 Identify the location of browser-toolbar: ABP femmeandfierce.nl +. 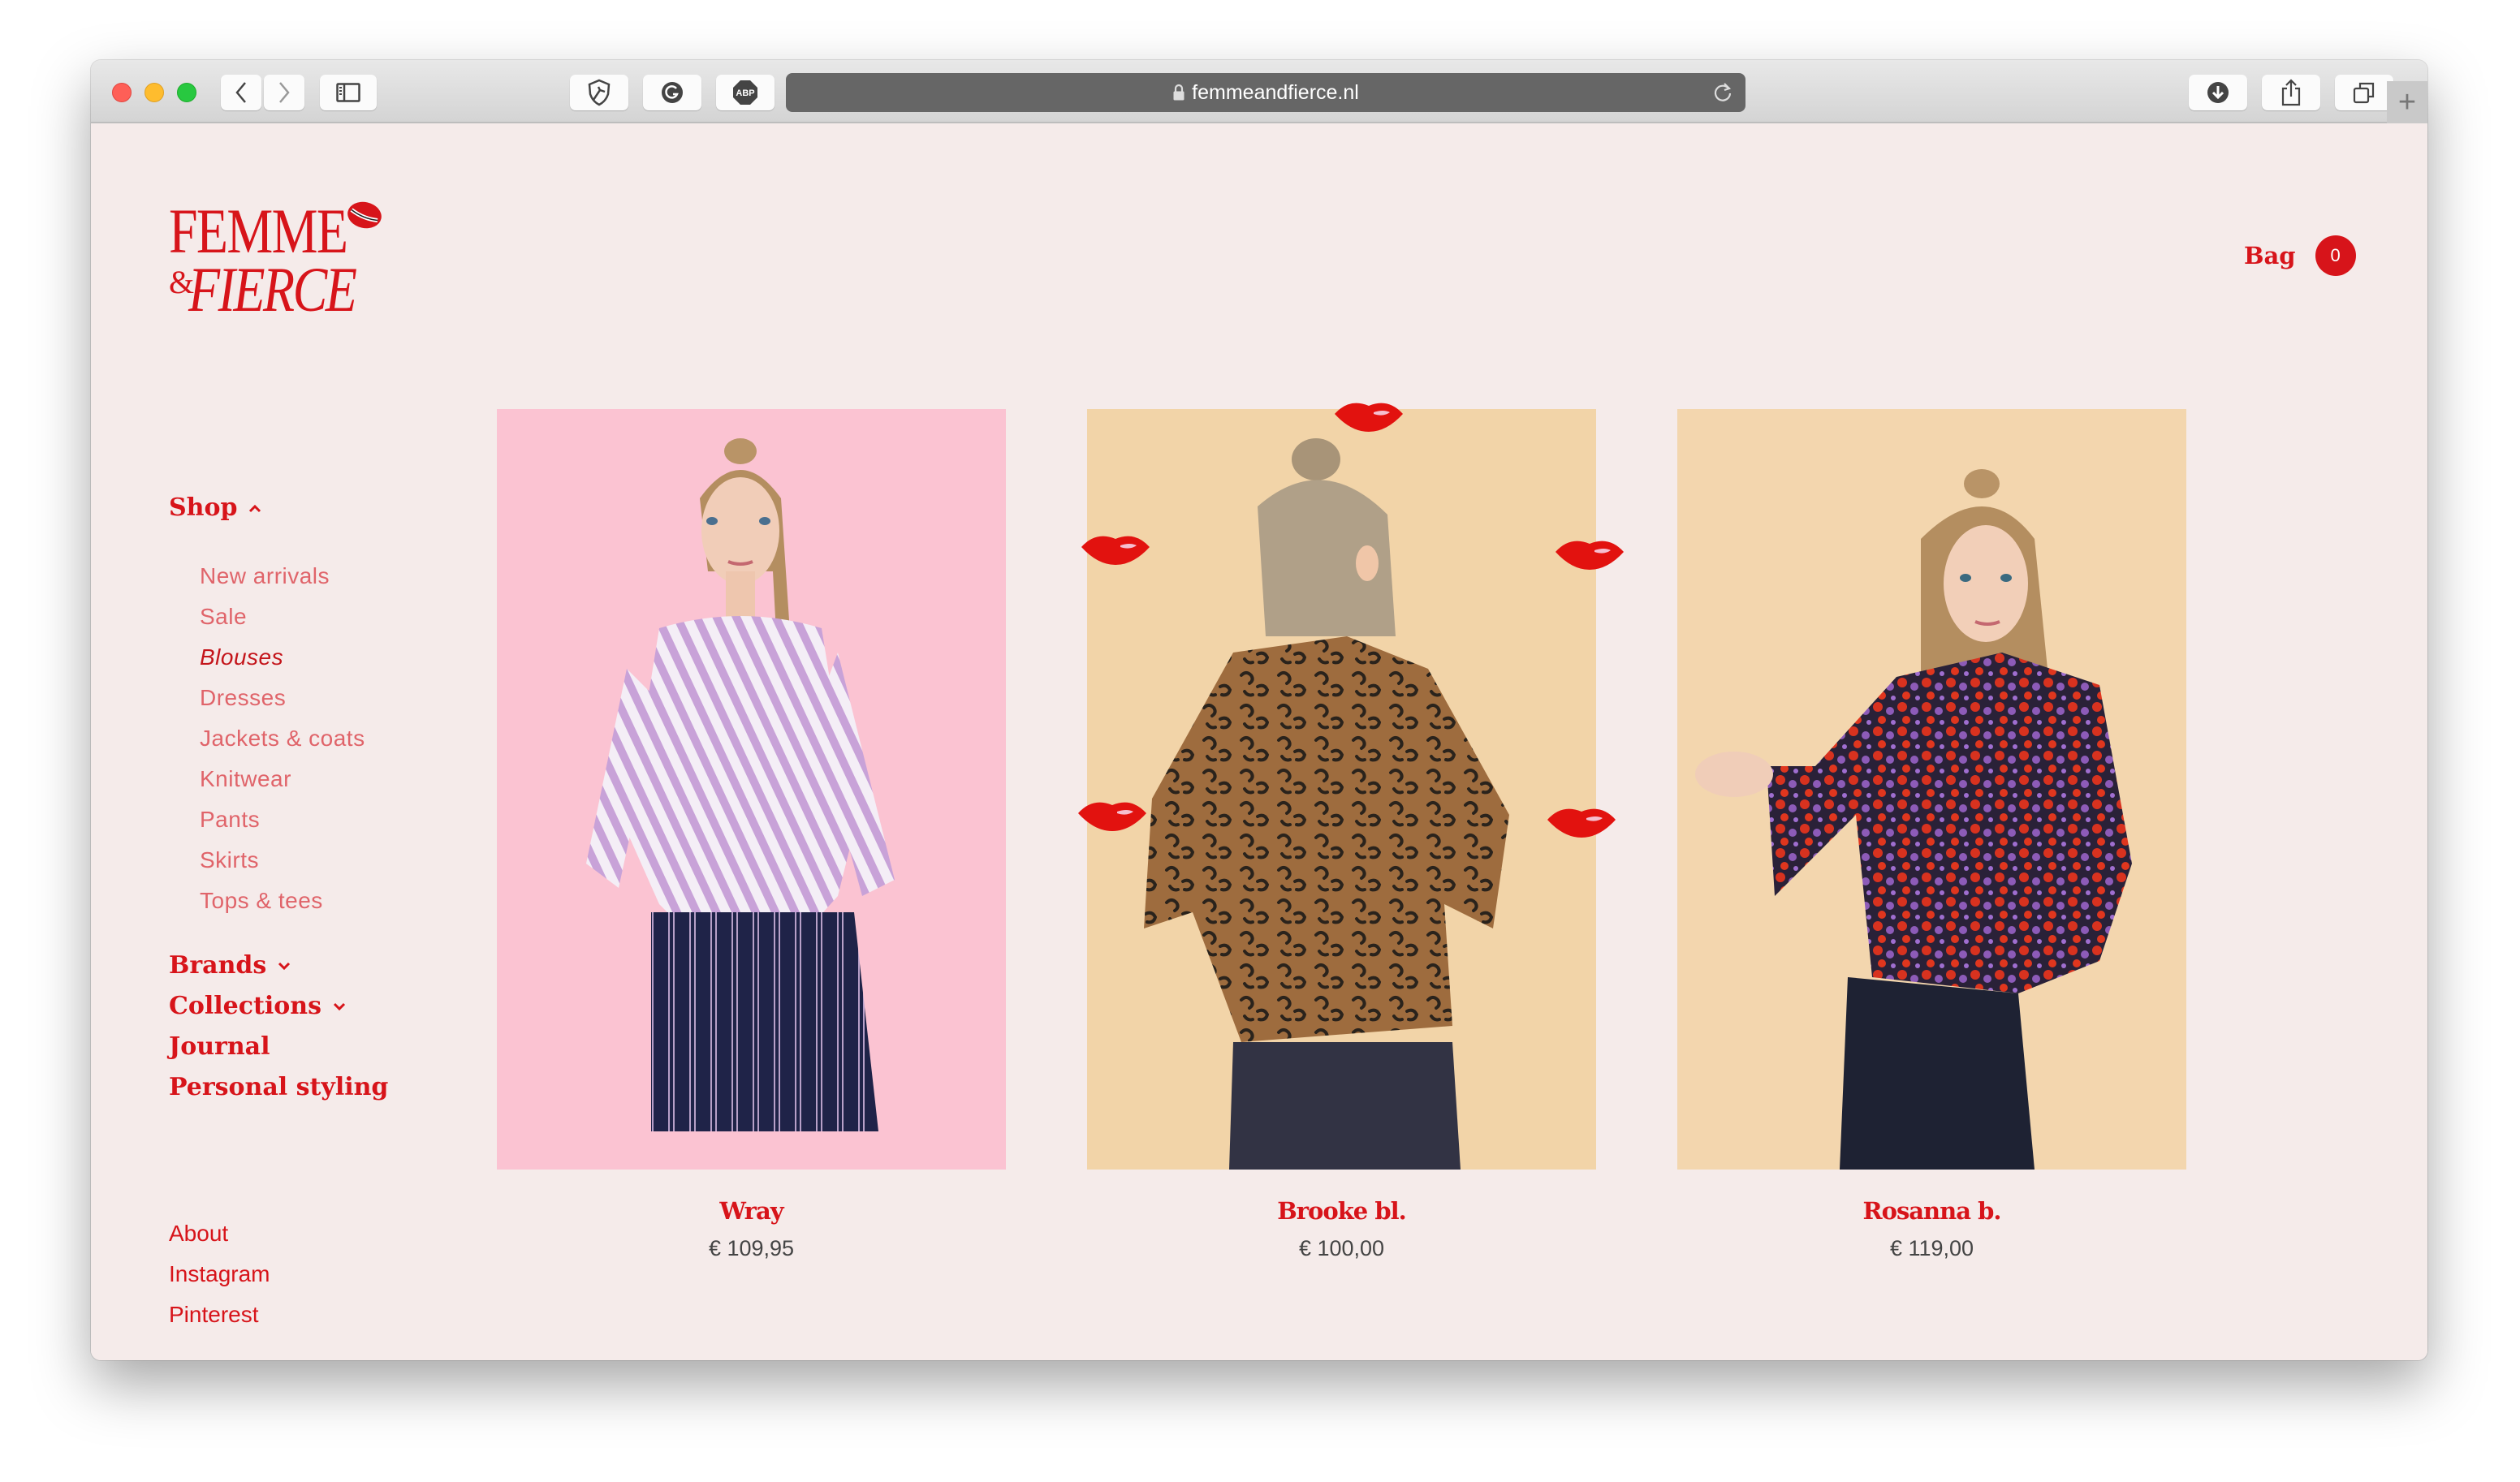
(1259, 91).